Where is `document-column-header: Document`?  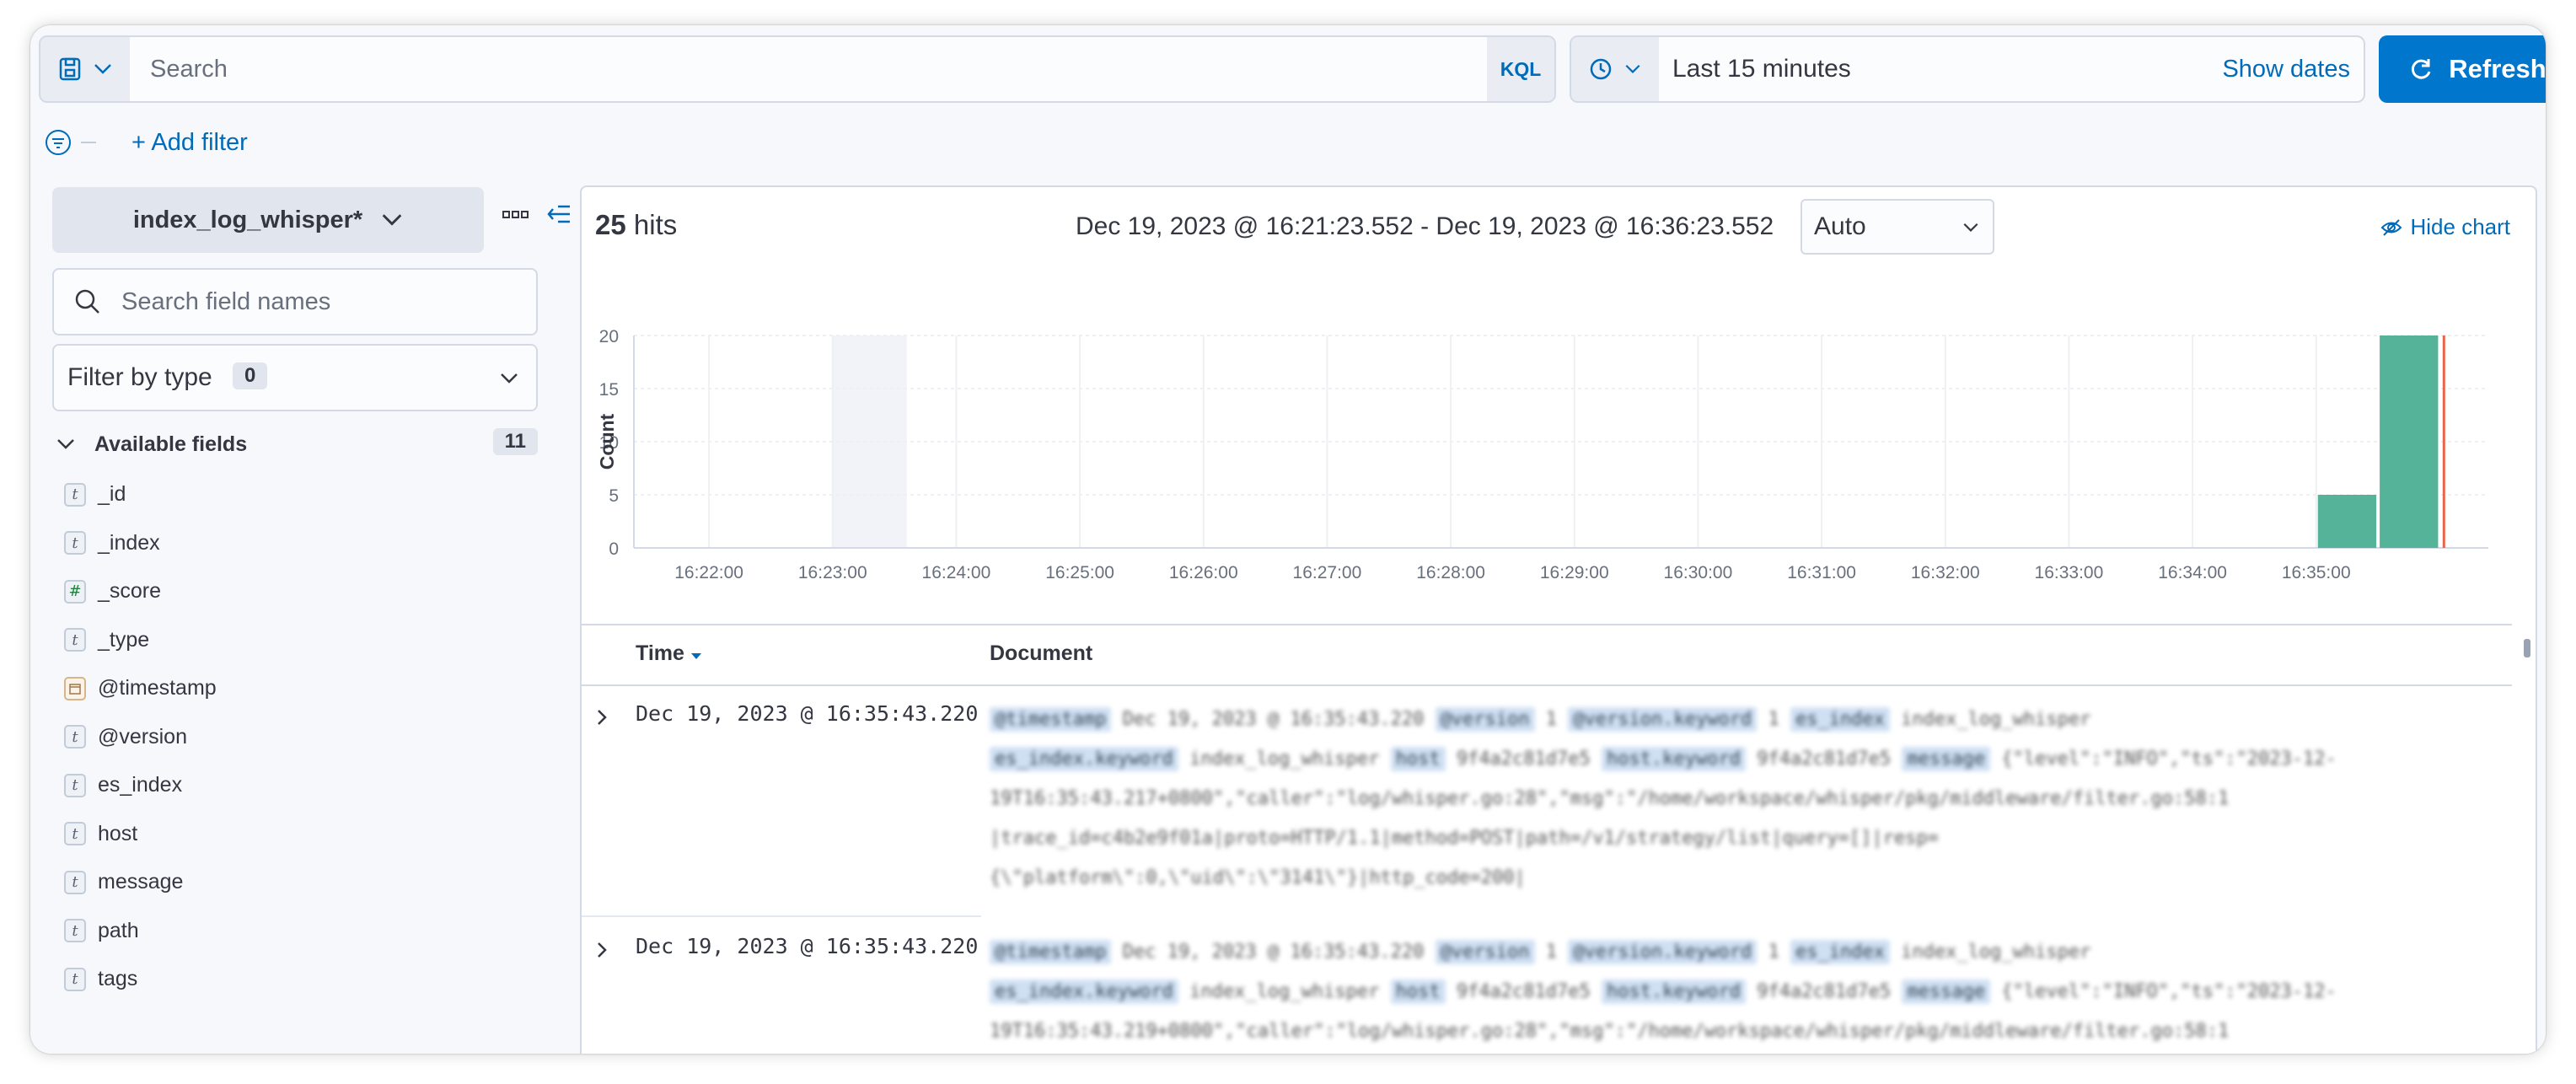 document-column-header: Document is located at coordinates (1041, 653).